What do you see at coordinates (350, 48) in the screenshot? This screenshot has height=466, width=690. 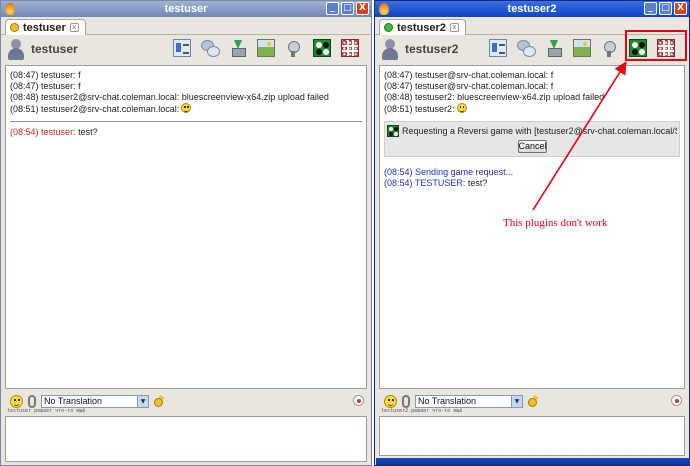 I see `tic-tac-toe-icon` at bounding box center [350, 48].